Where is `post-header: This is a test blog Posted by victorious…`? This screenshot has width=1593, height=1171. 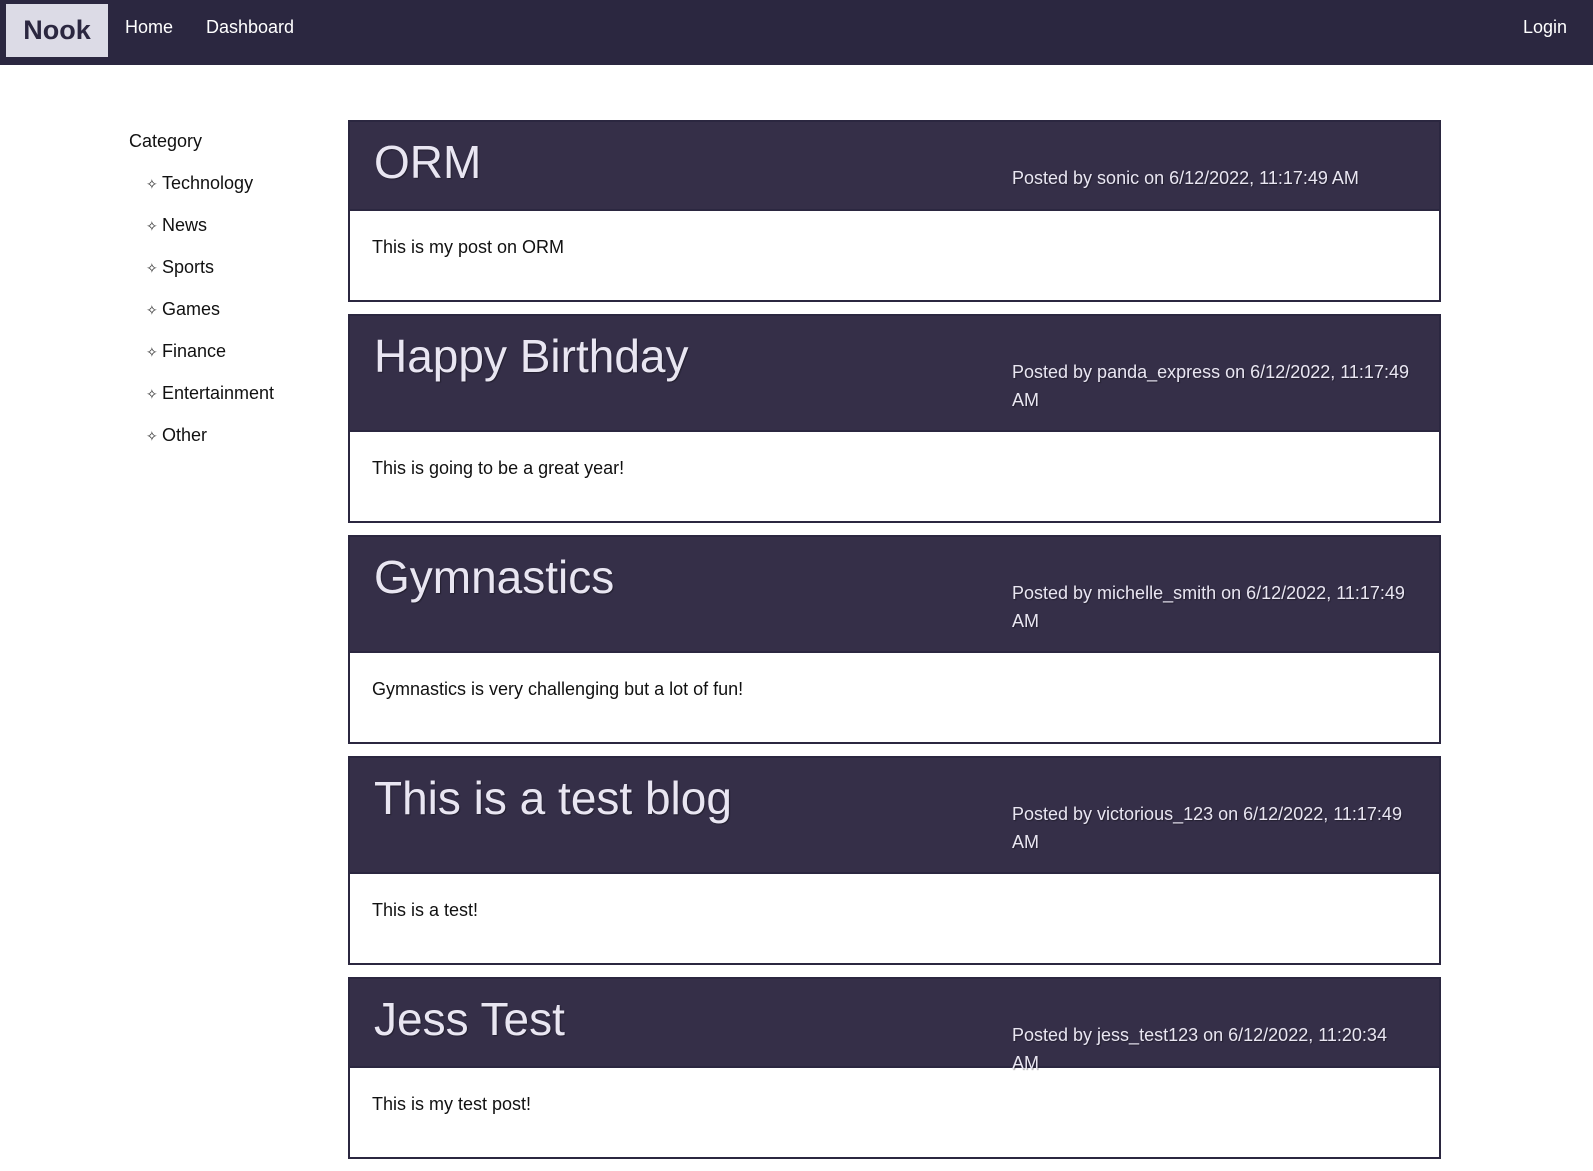 post-header: This is a test blog Posted by victorious… is located at coordinates (894, 815).